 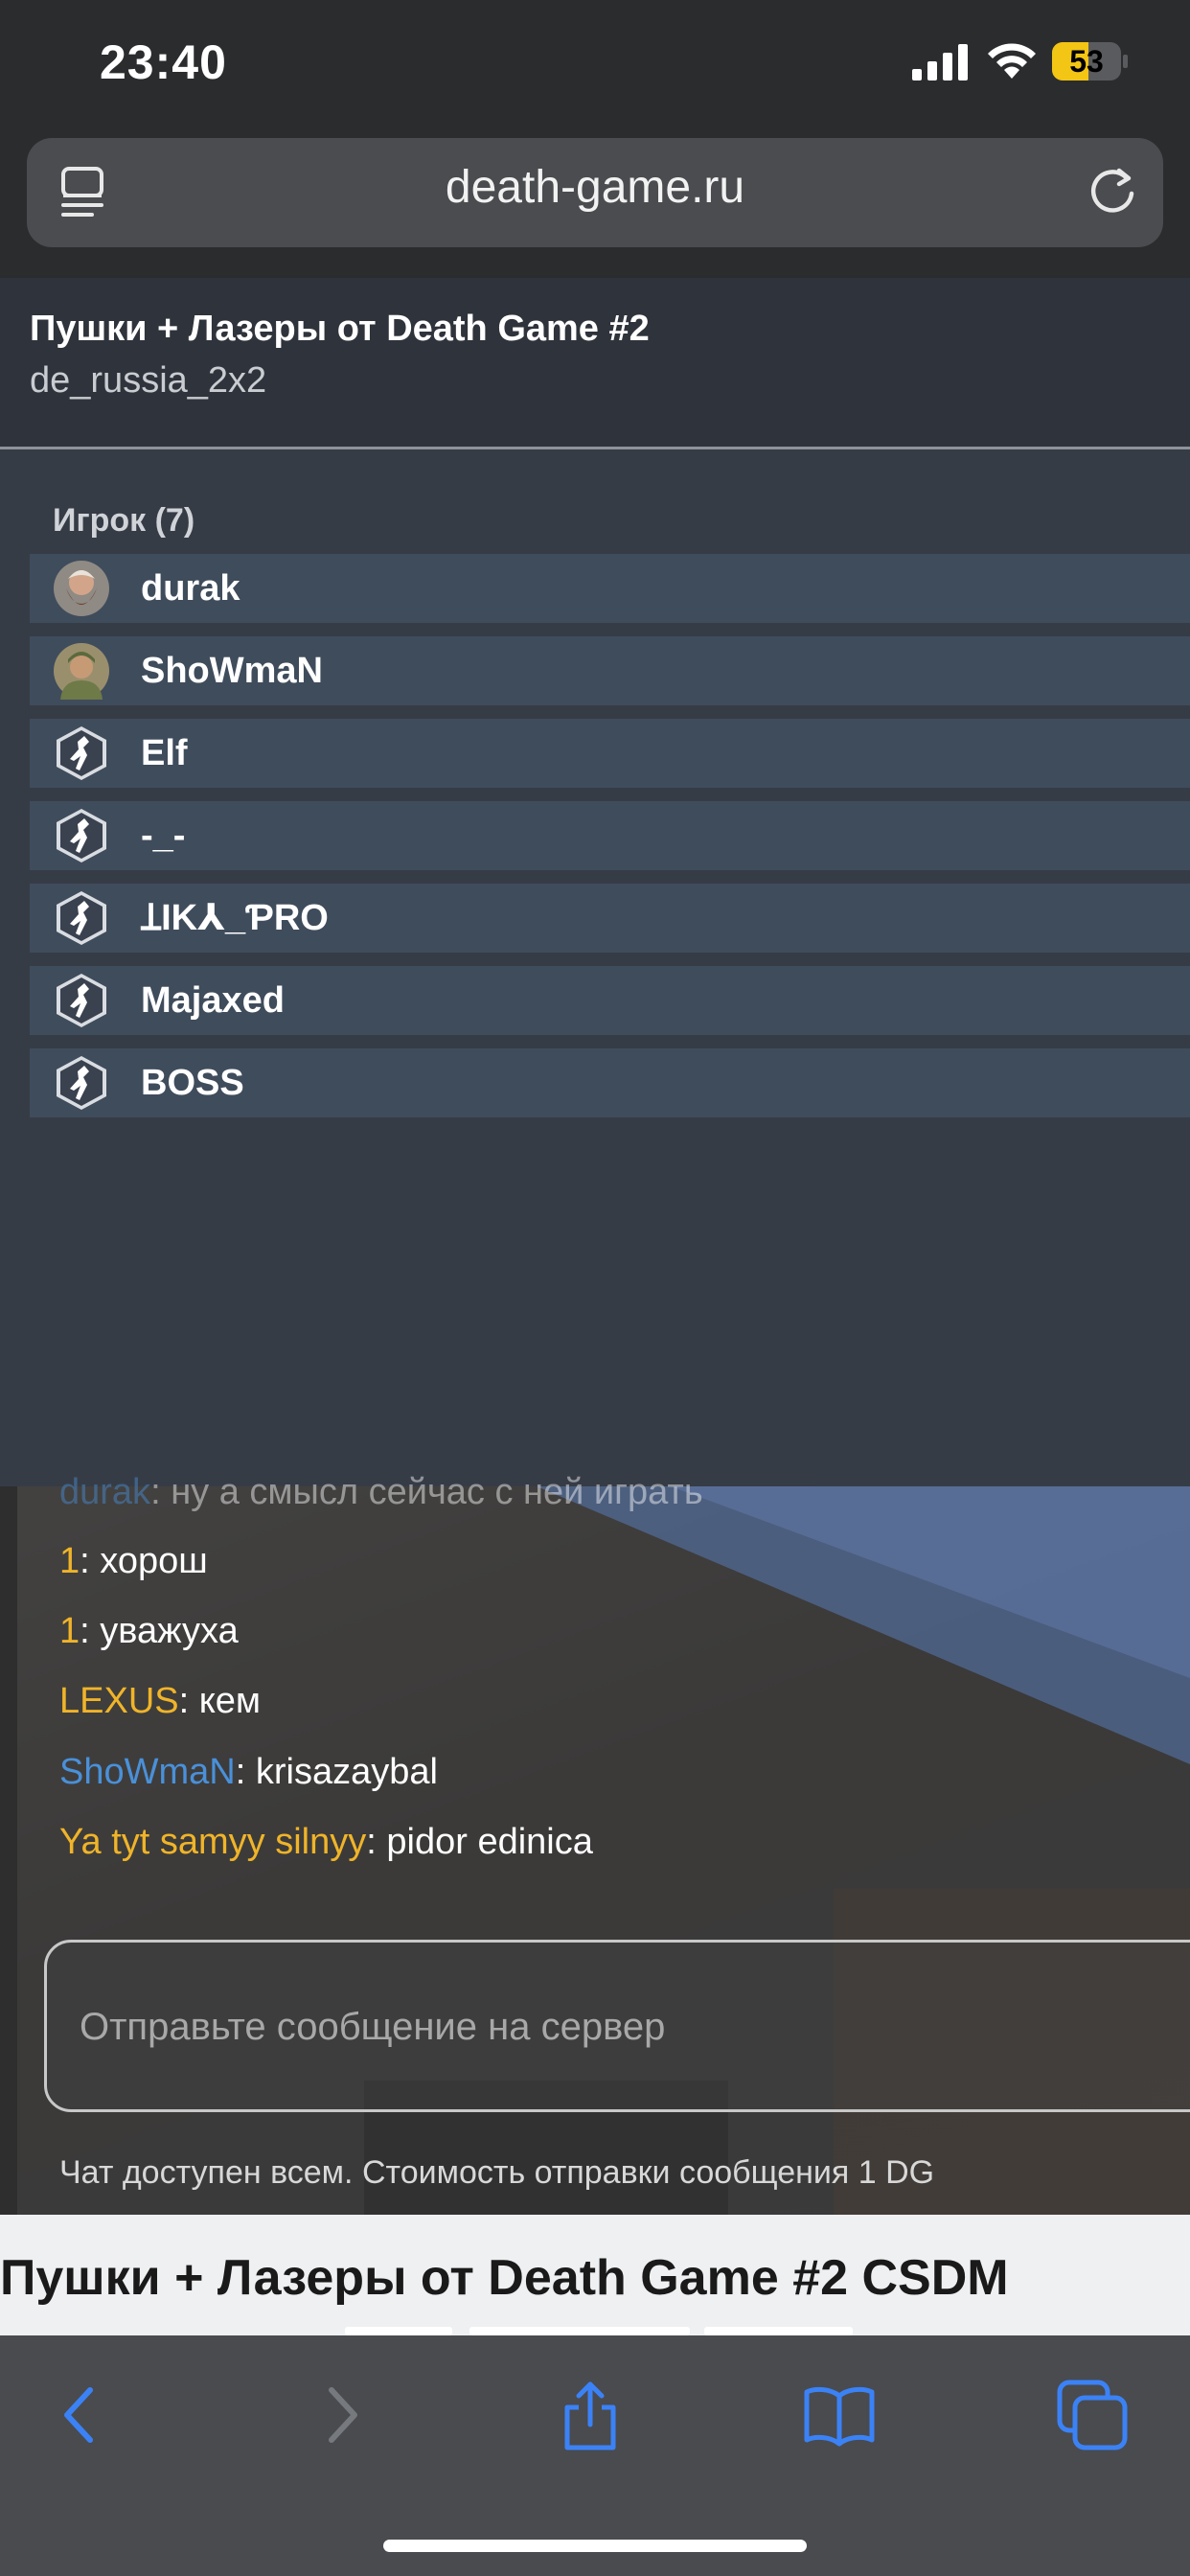 What do you see at coordinates (606, 2027) in the screenshot?
I see `chat-input` at bounding box center [606, 2027].